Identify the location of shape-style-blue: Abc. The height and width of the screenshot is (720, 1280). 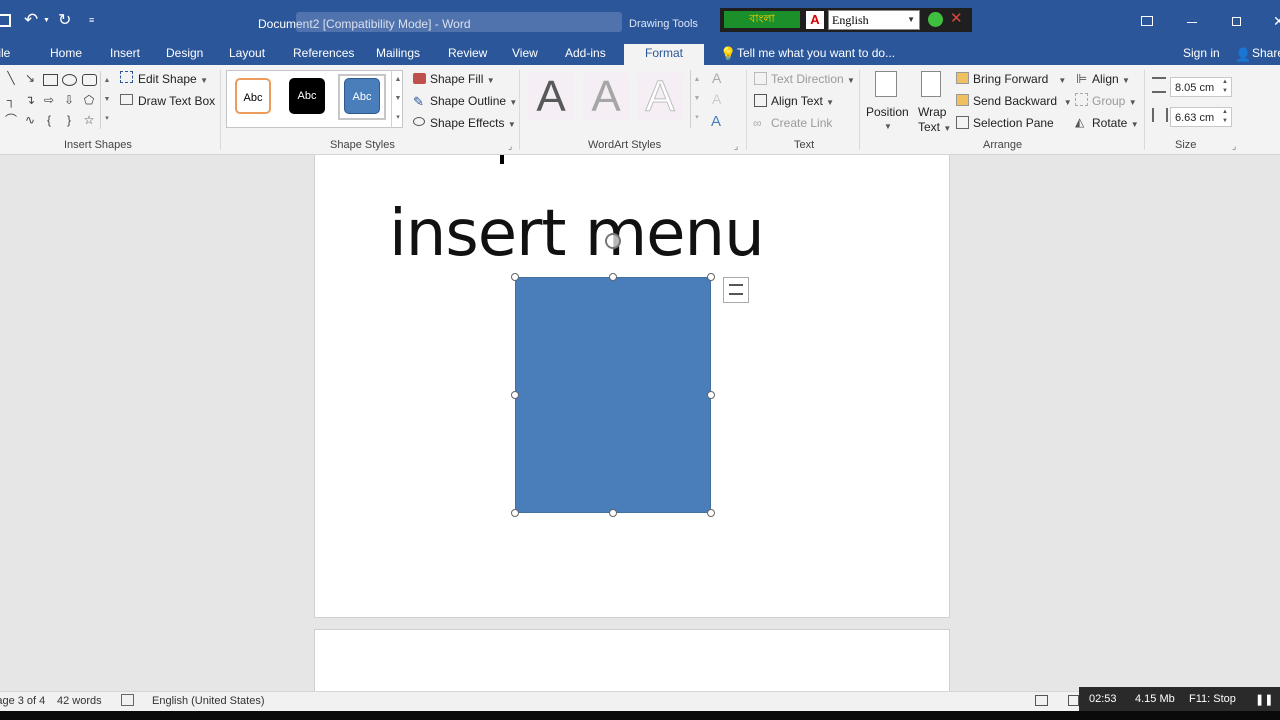
(362, 96).